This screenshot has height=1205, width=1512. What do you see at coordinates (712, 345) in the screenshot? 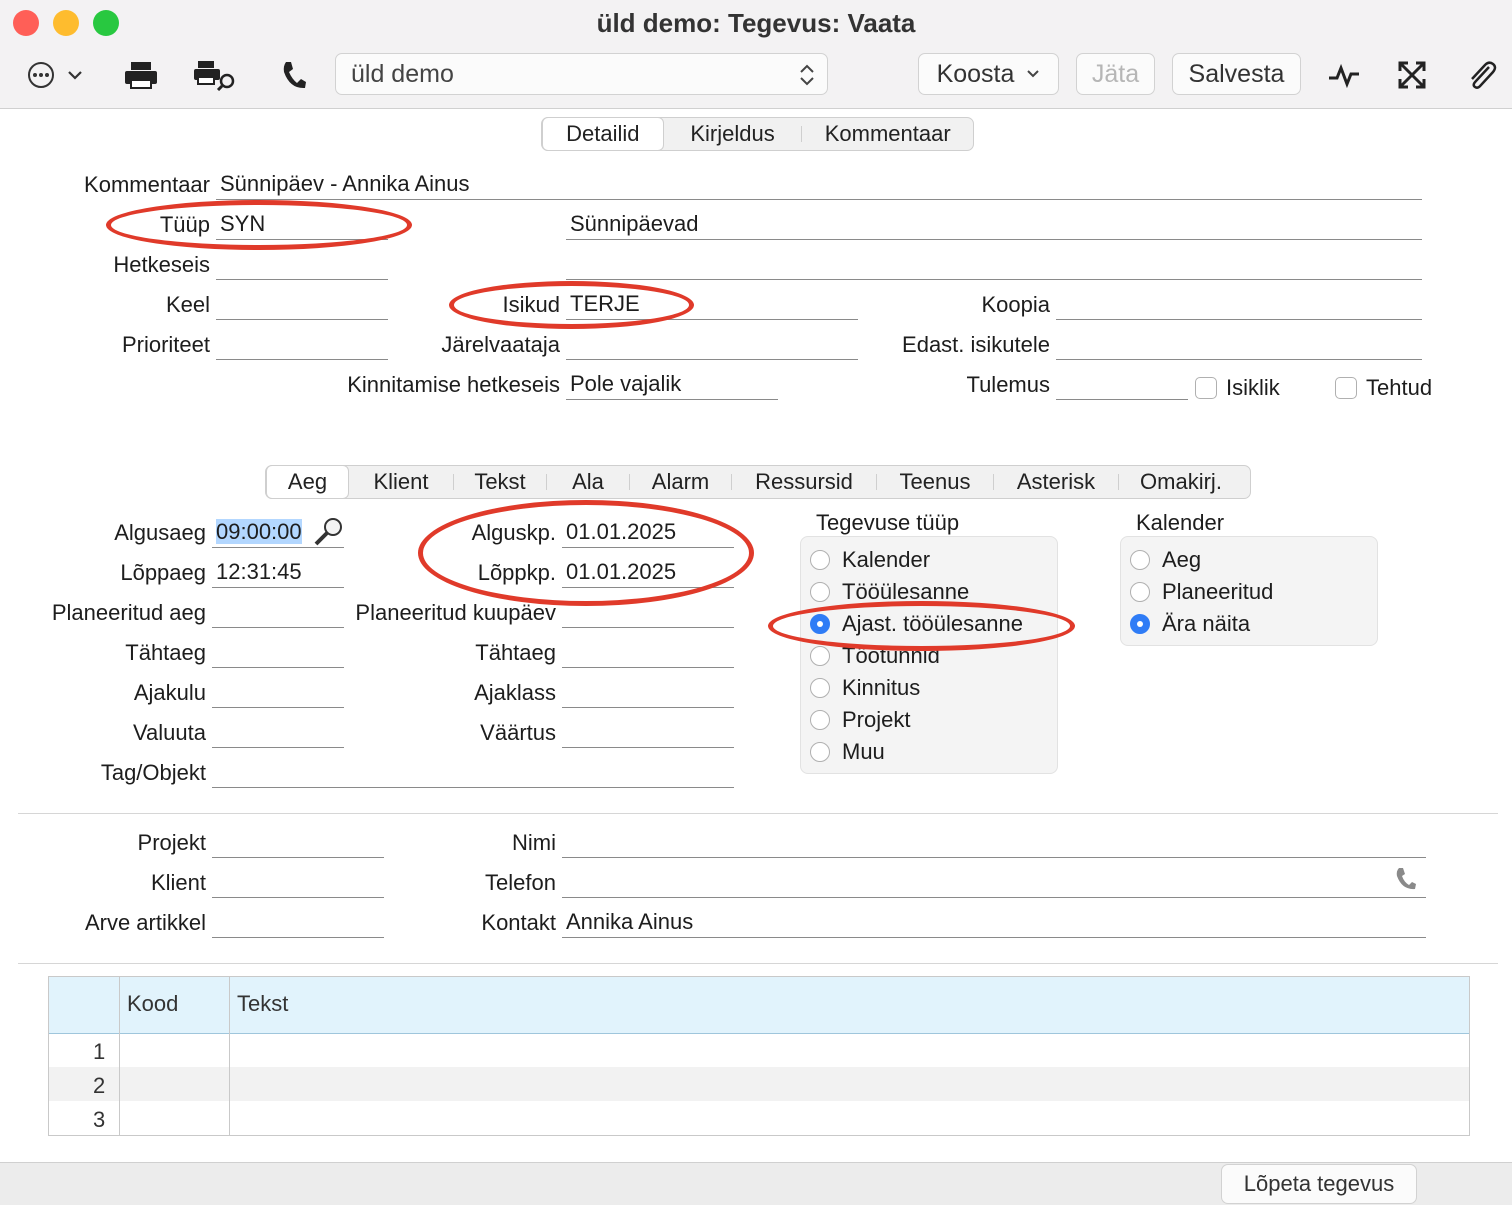
I see `jarelvaataja-field` at bounding box center [712, 345].